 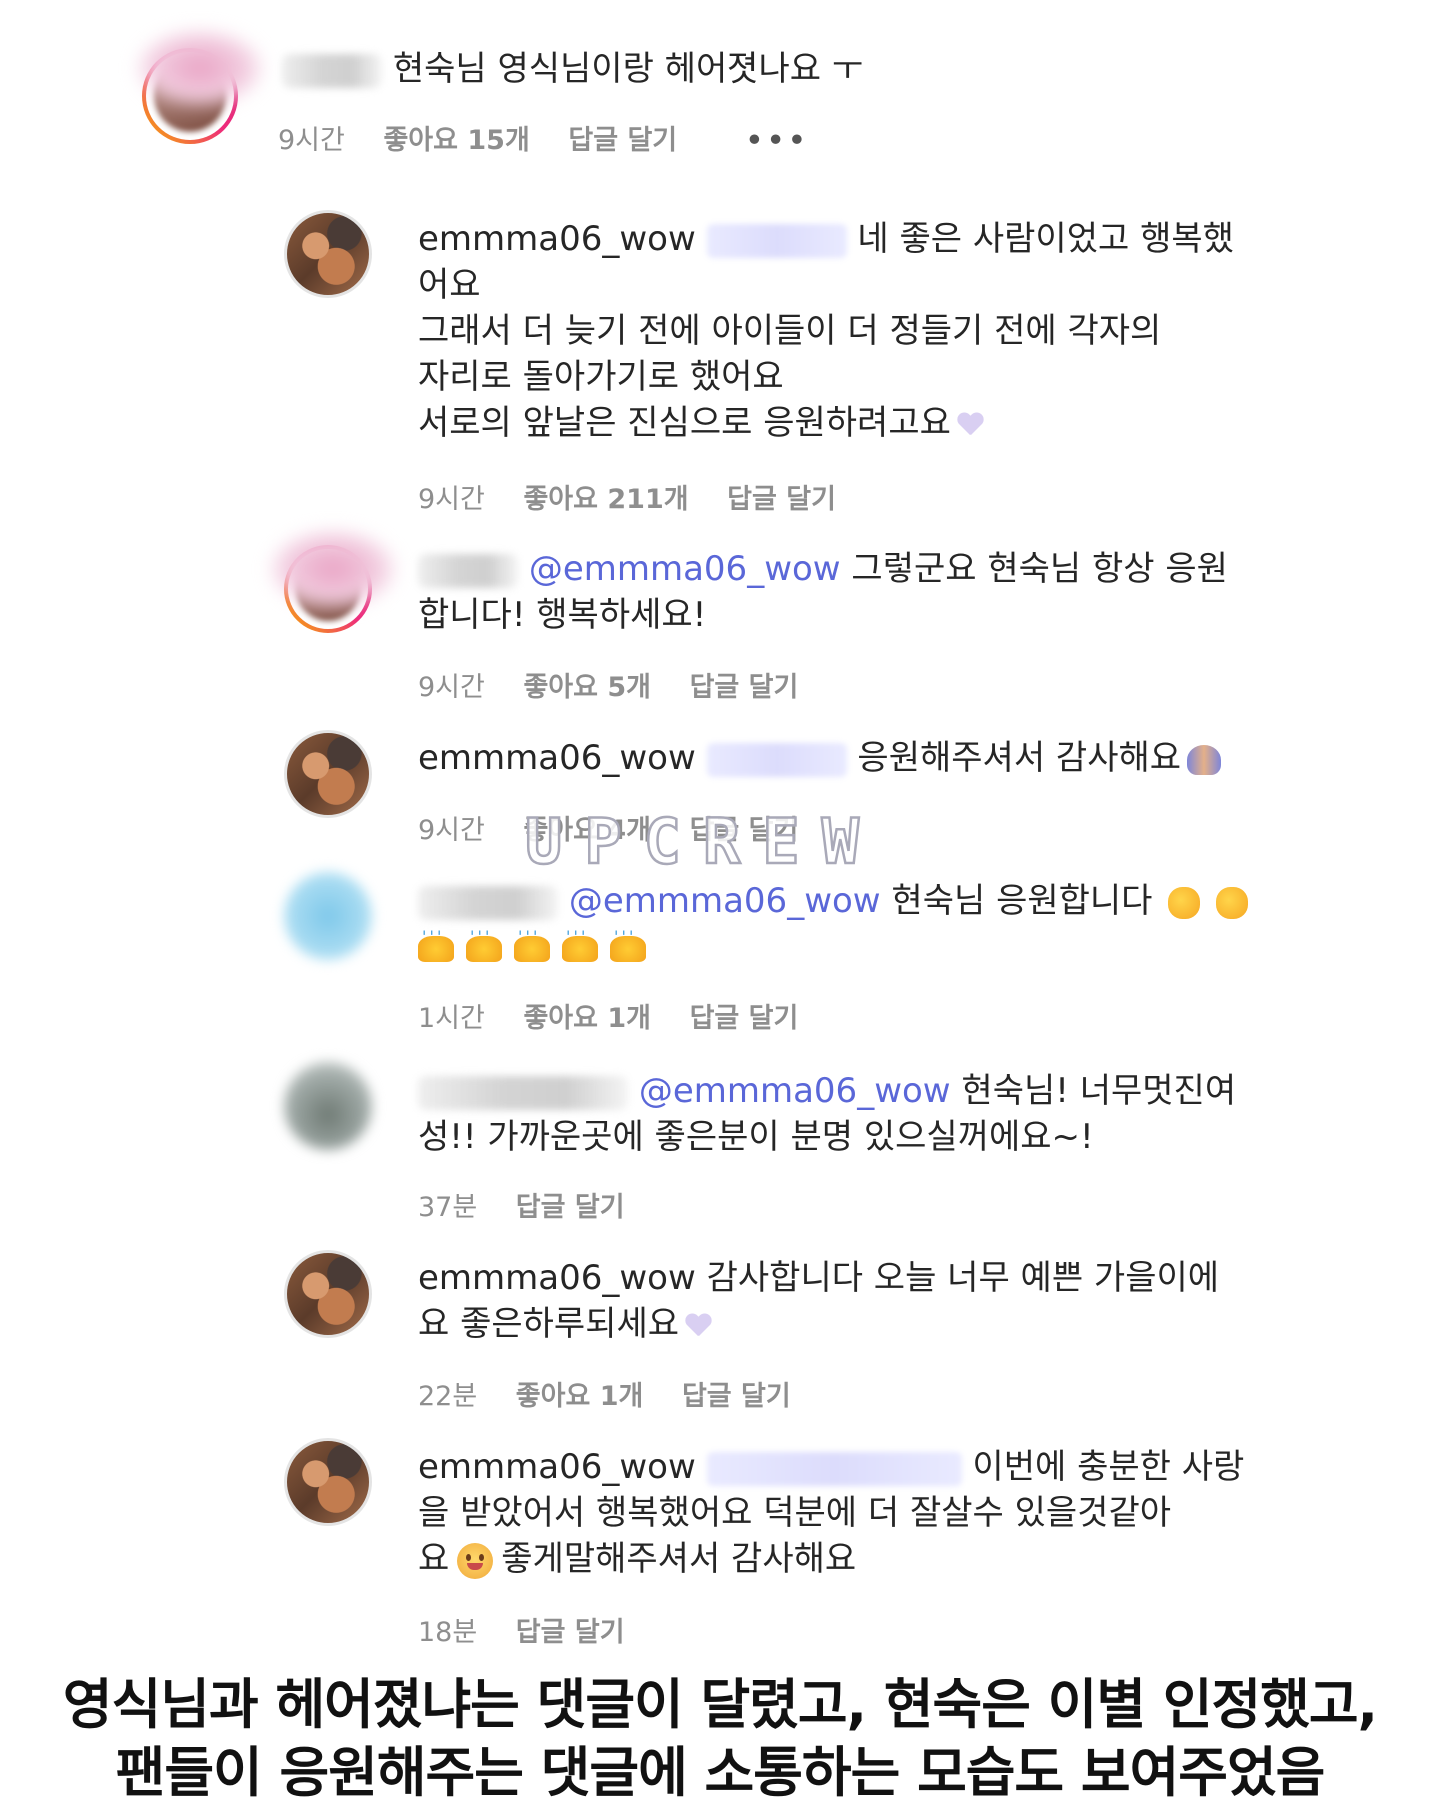 I want to click on timestamp: 22분, so click(x=448, y=1396).